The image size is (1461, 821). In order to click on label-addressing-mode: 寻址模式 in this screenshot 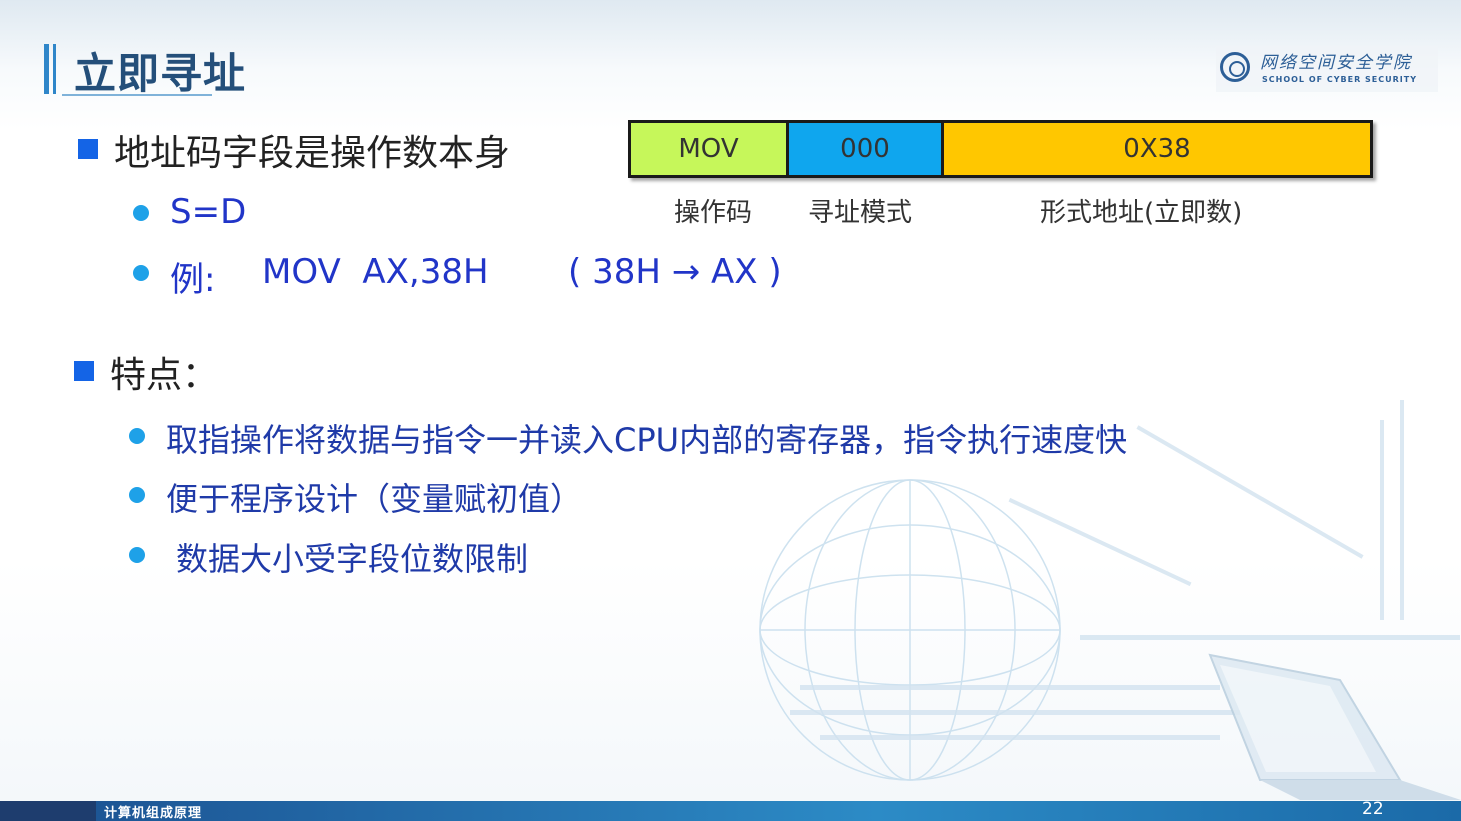, I will do `click(860, 213)`.